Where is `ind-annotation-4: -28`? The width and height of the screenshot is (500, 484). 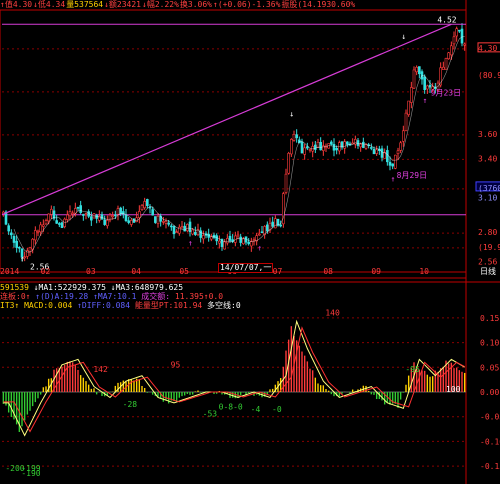 ind-annotation-4: -28 is located at coordinates (130, 404).